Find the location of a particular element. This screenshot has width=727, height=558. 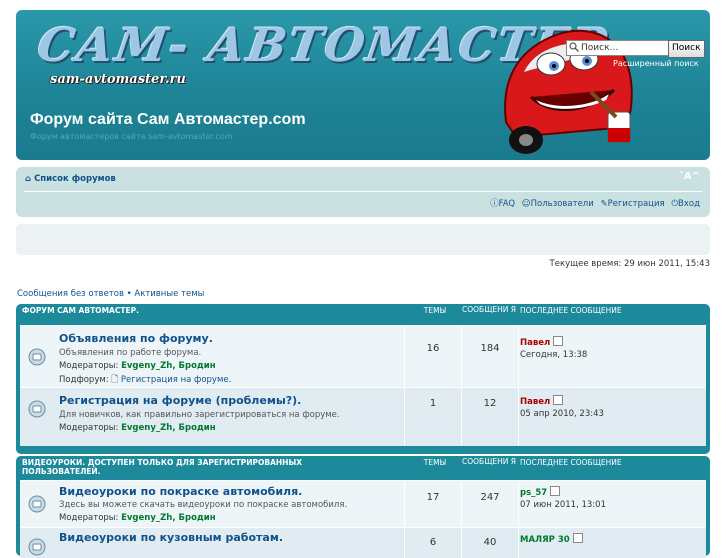

font-size-control: ˇA^ is located at coordinates (689, 176).